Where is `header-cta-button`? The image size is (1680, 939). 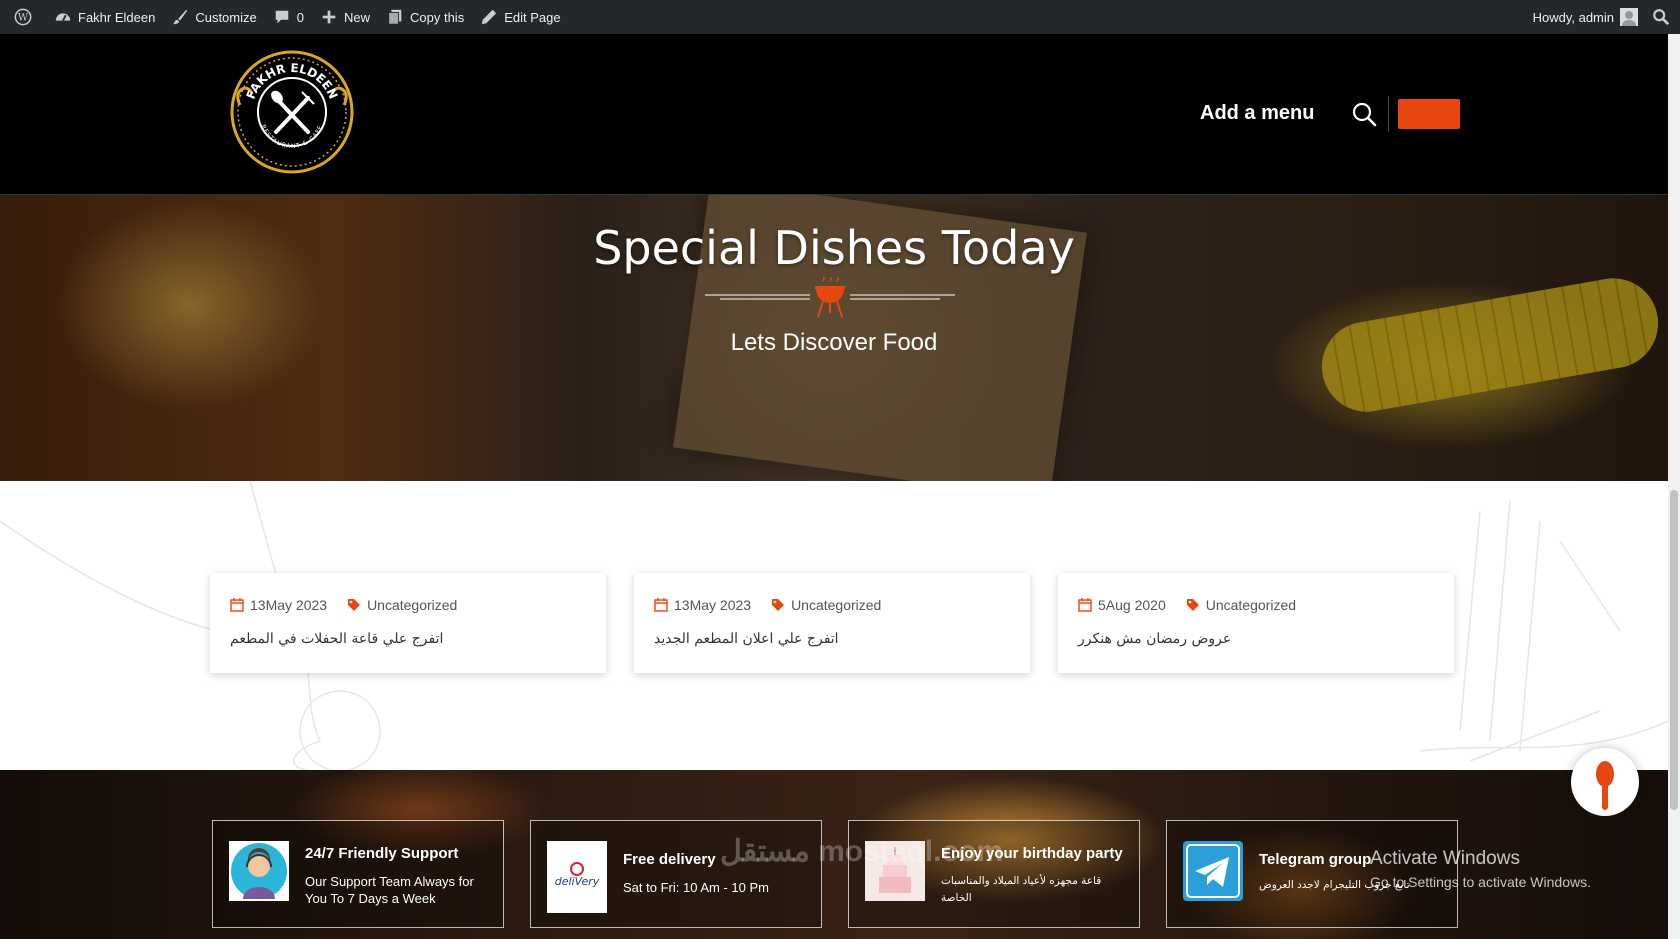 header-cta-button is located at coordinates (1429, 114).